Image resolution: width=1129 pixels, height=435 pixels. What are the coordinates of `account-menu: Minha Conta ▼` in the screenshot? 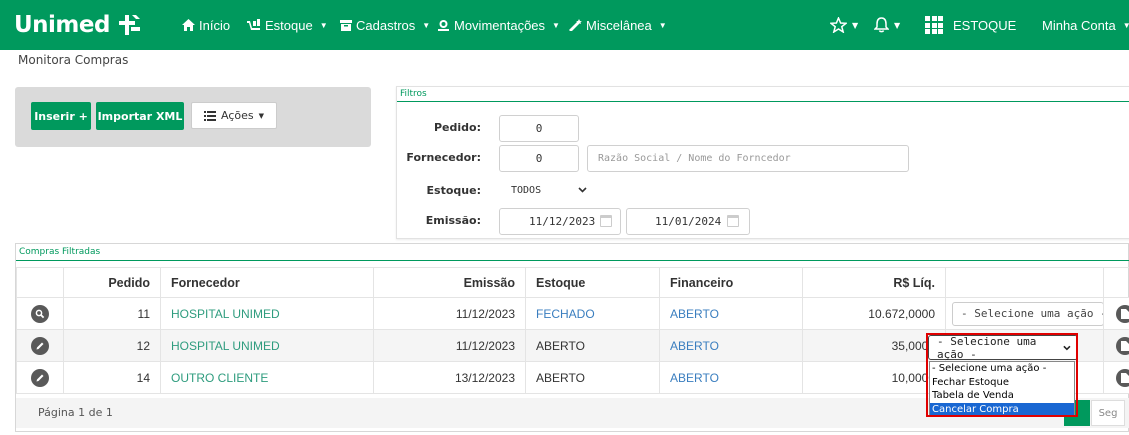 It's located at (1085, 25).